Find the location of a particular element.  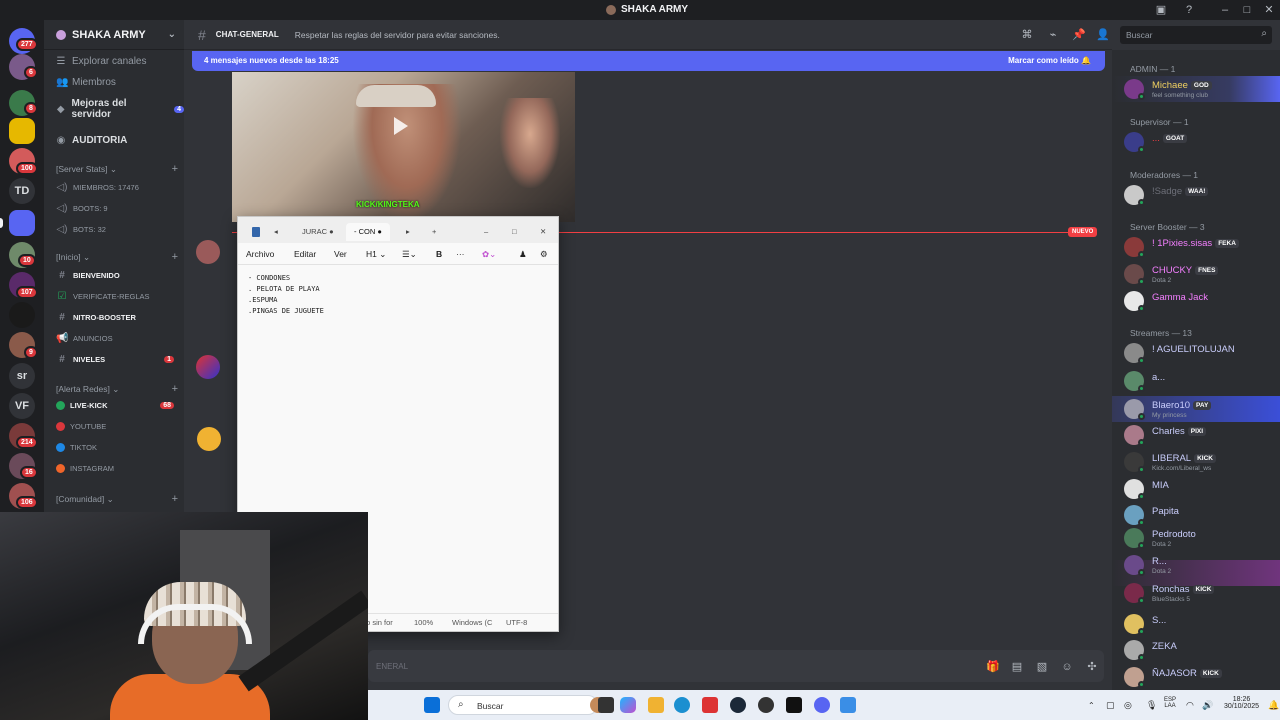

notepad-taskbar-icon is located at coordinates (848, 705).